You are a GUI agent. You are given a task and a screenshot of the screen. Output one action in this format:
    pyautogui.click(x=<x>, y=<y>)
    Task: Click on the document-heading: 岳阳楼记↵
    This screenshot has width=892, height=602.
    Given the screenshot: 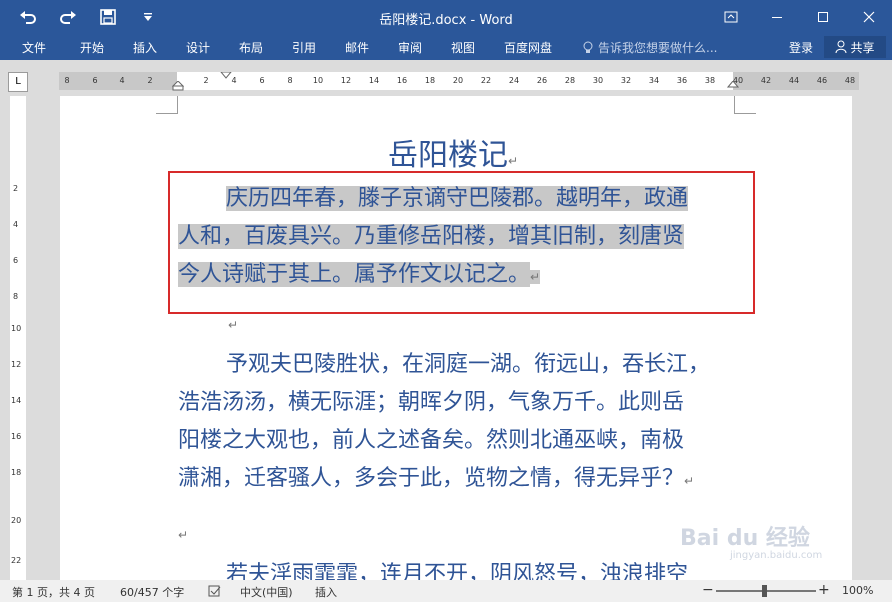 What is the action you would take?
    pyautogui.click(x=453, y=152)
    